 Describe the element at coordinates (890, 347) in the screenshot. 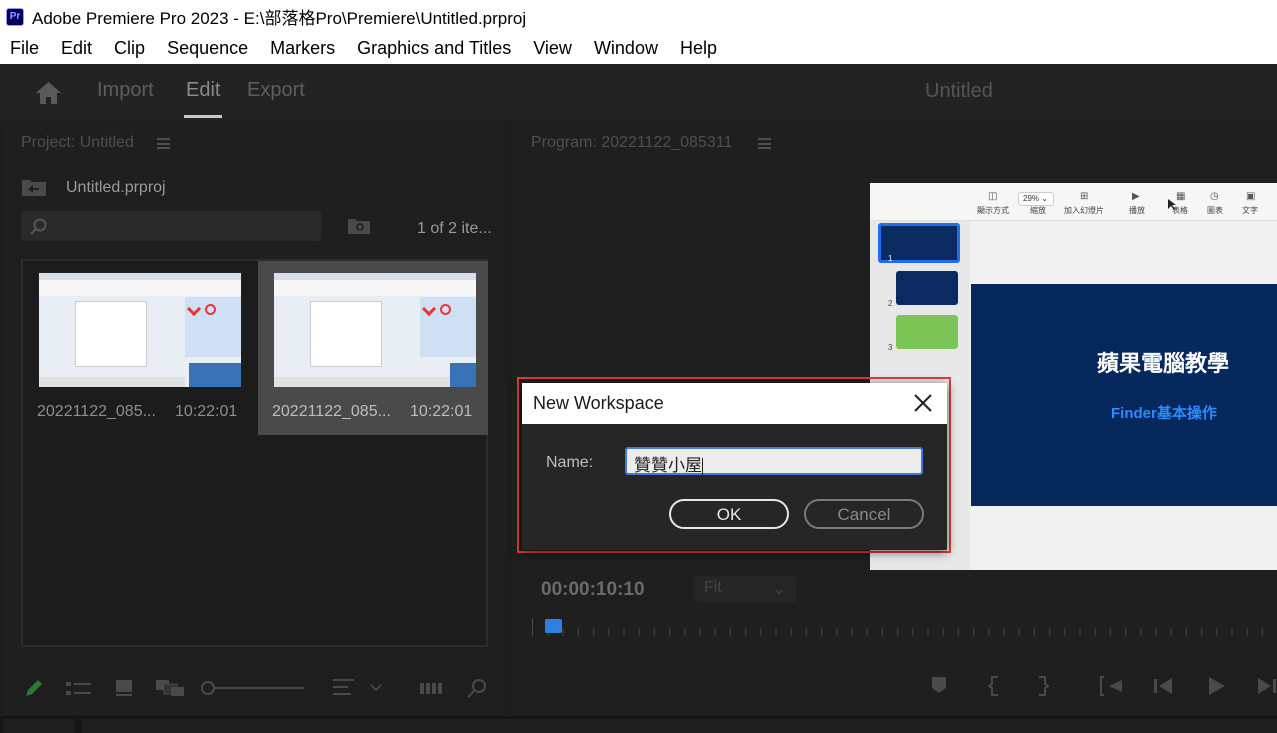

I see `slide-number: 3` at that location.